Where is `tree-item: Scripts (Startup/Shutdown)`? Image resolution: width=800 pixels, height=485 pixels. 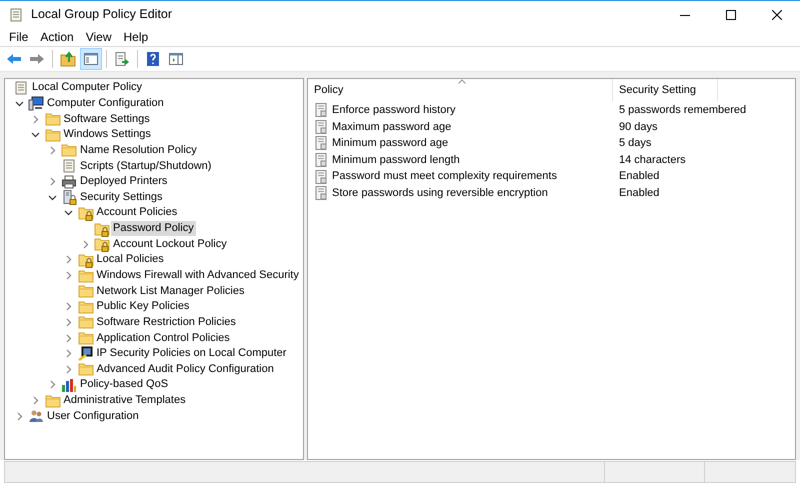
tree-item: Scripts (Startup/Shutdown) is located at coordinates (146, 166).